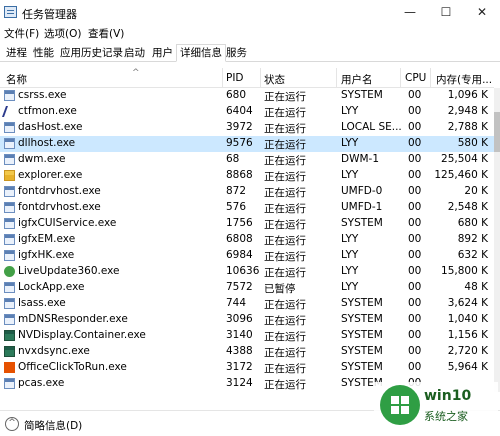 The image size is (500, 436). Describe the element at coordinates (247, 224) in the screenshot. I see `table-row: igfxCUIService.exe 1756 正在运行 SYSTEM 00 680 K` at that location.